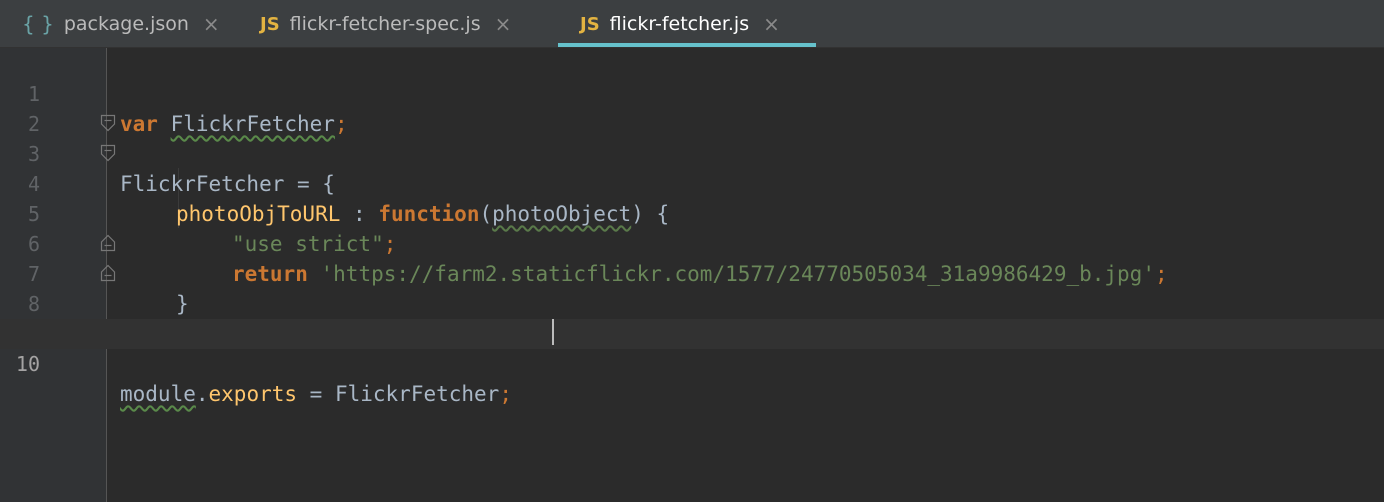 The image size is (1384, 502). Describe the element at coordinates (553, 332) in the screenshot. I see `text-caret` at that location.